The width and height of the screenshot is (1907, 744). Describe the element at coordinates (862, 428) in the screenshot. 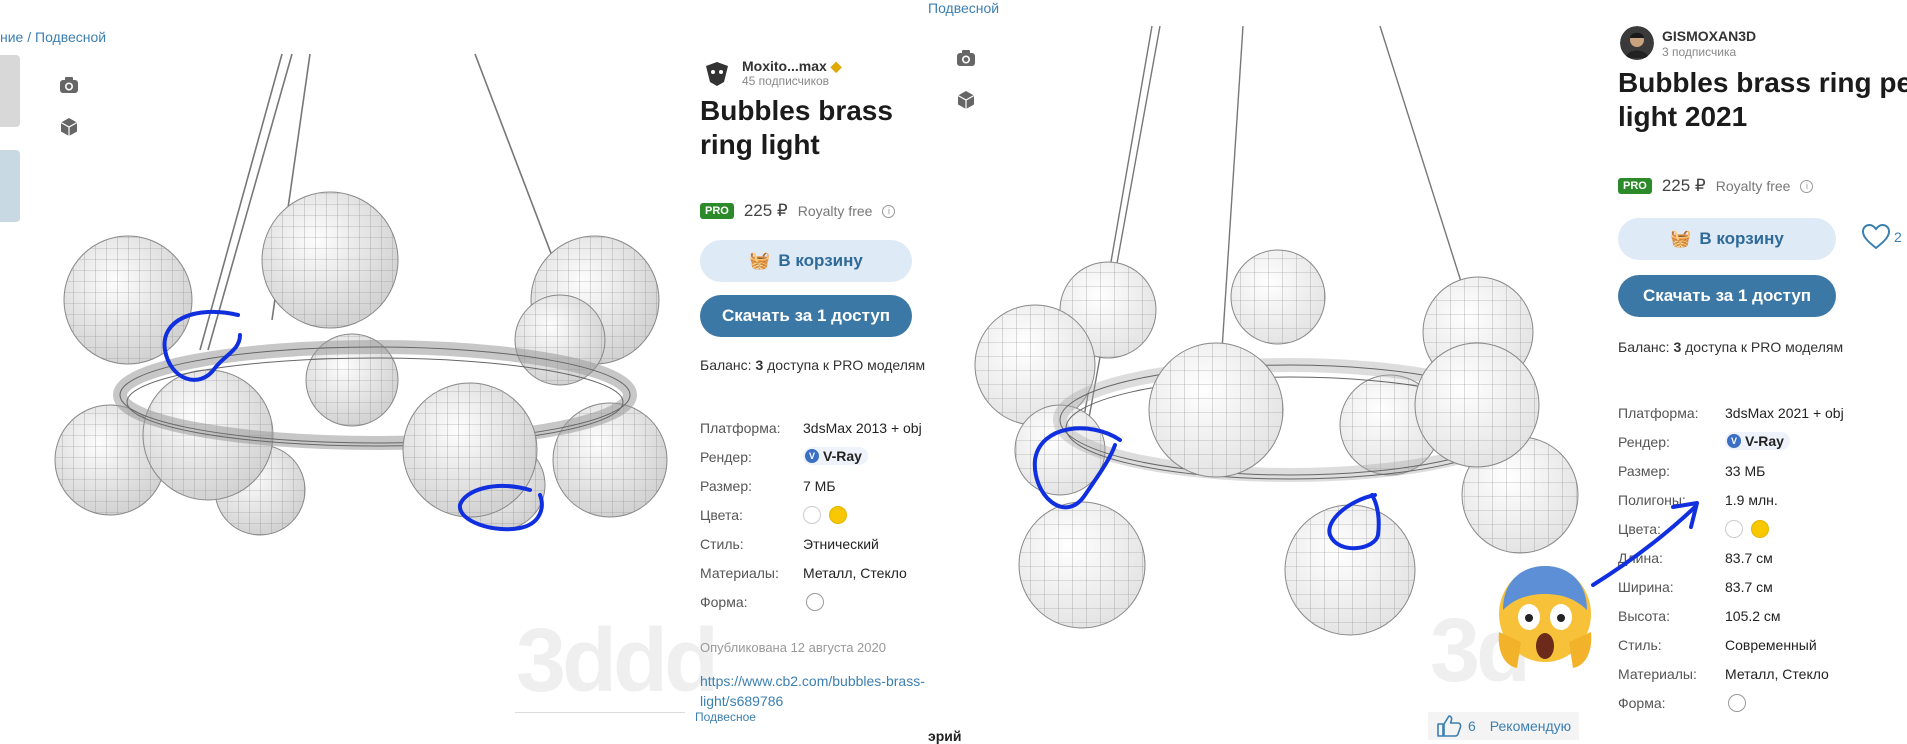

I see `spec-platform: 3dsMax 2013 + obj` at that location.